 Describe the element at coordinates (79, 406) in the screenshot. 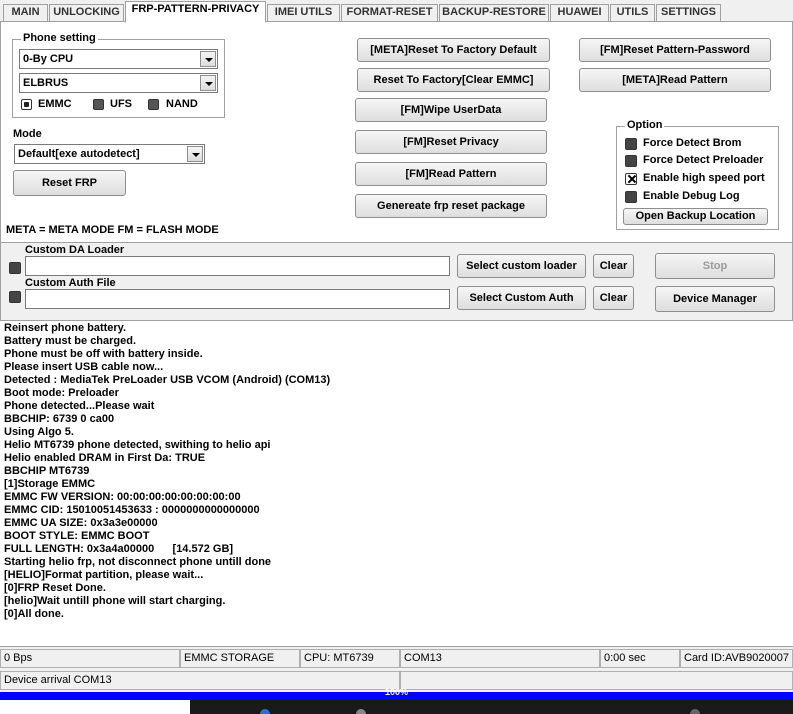

I see `log-line: Phone detected...Please wait` at that location.